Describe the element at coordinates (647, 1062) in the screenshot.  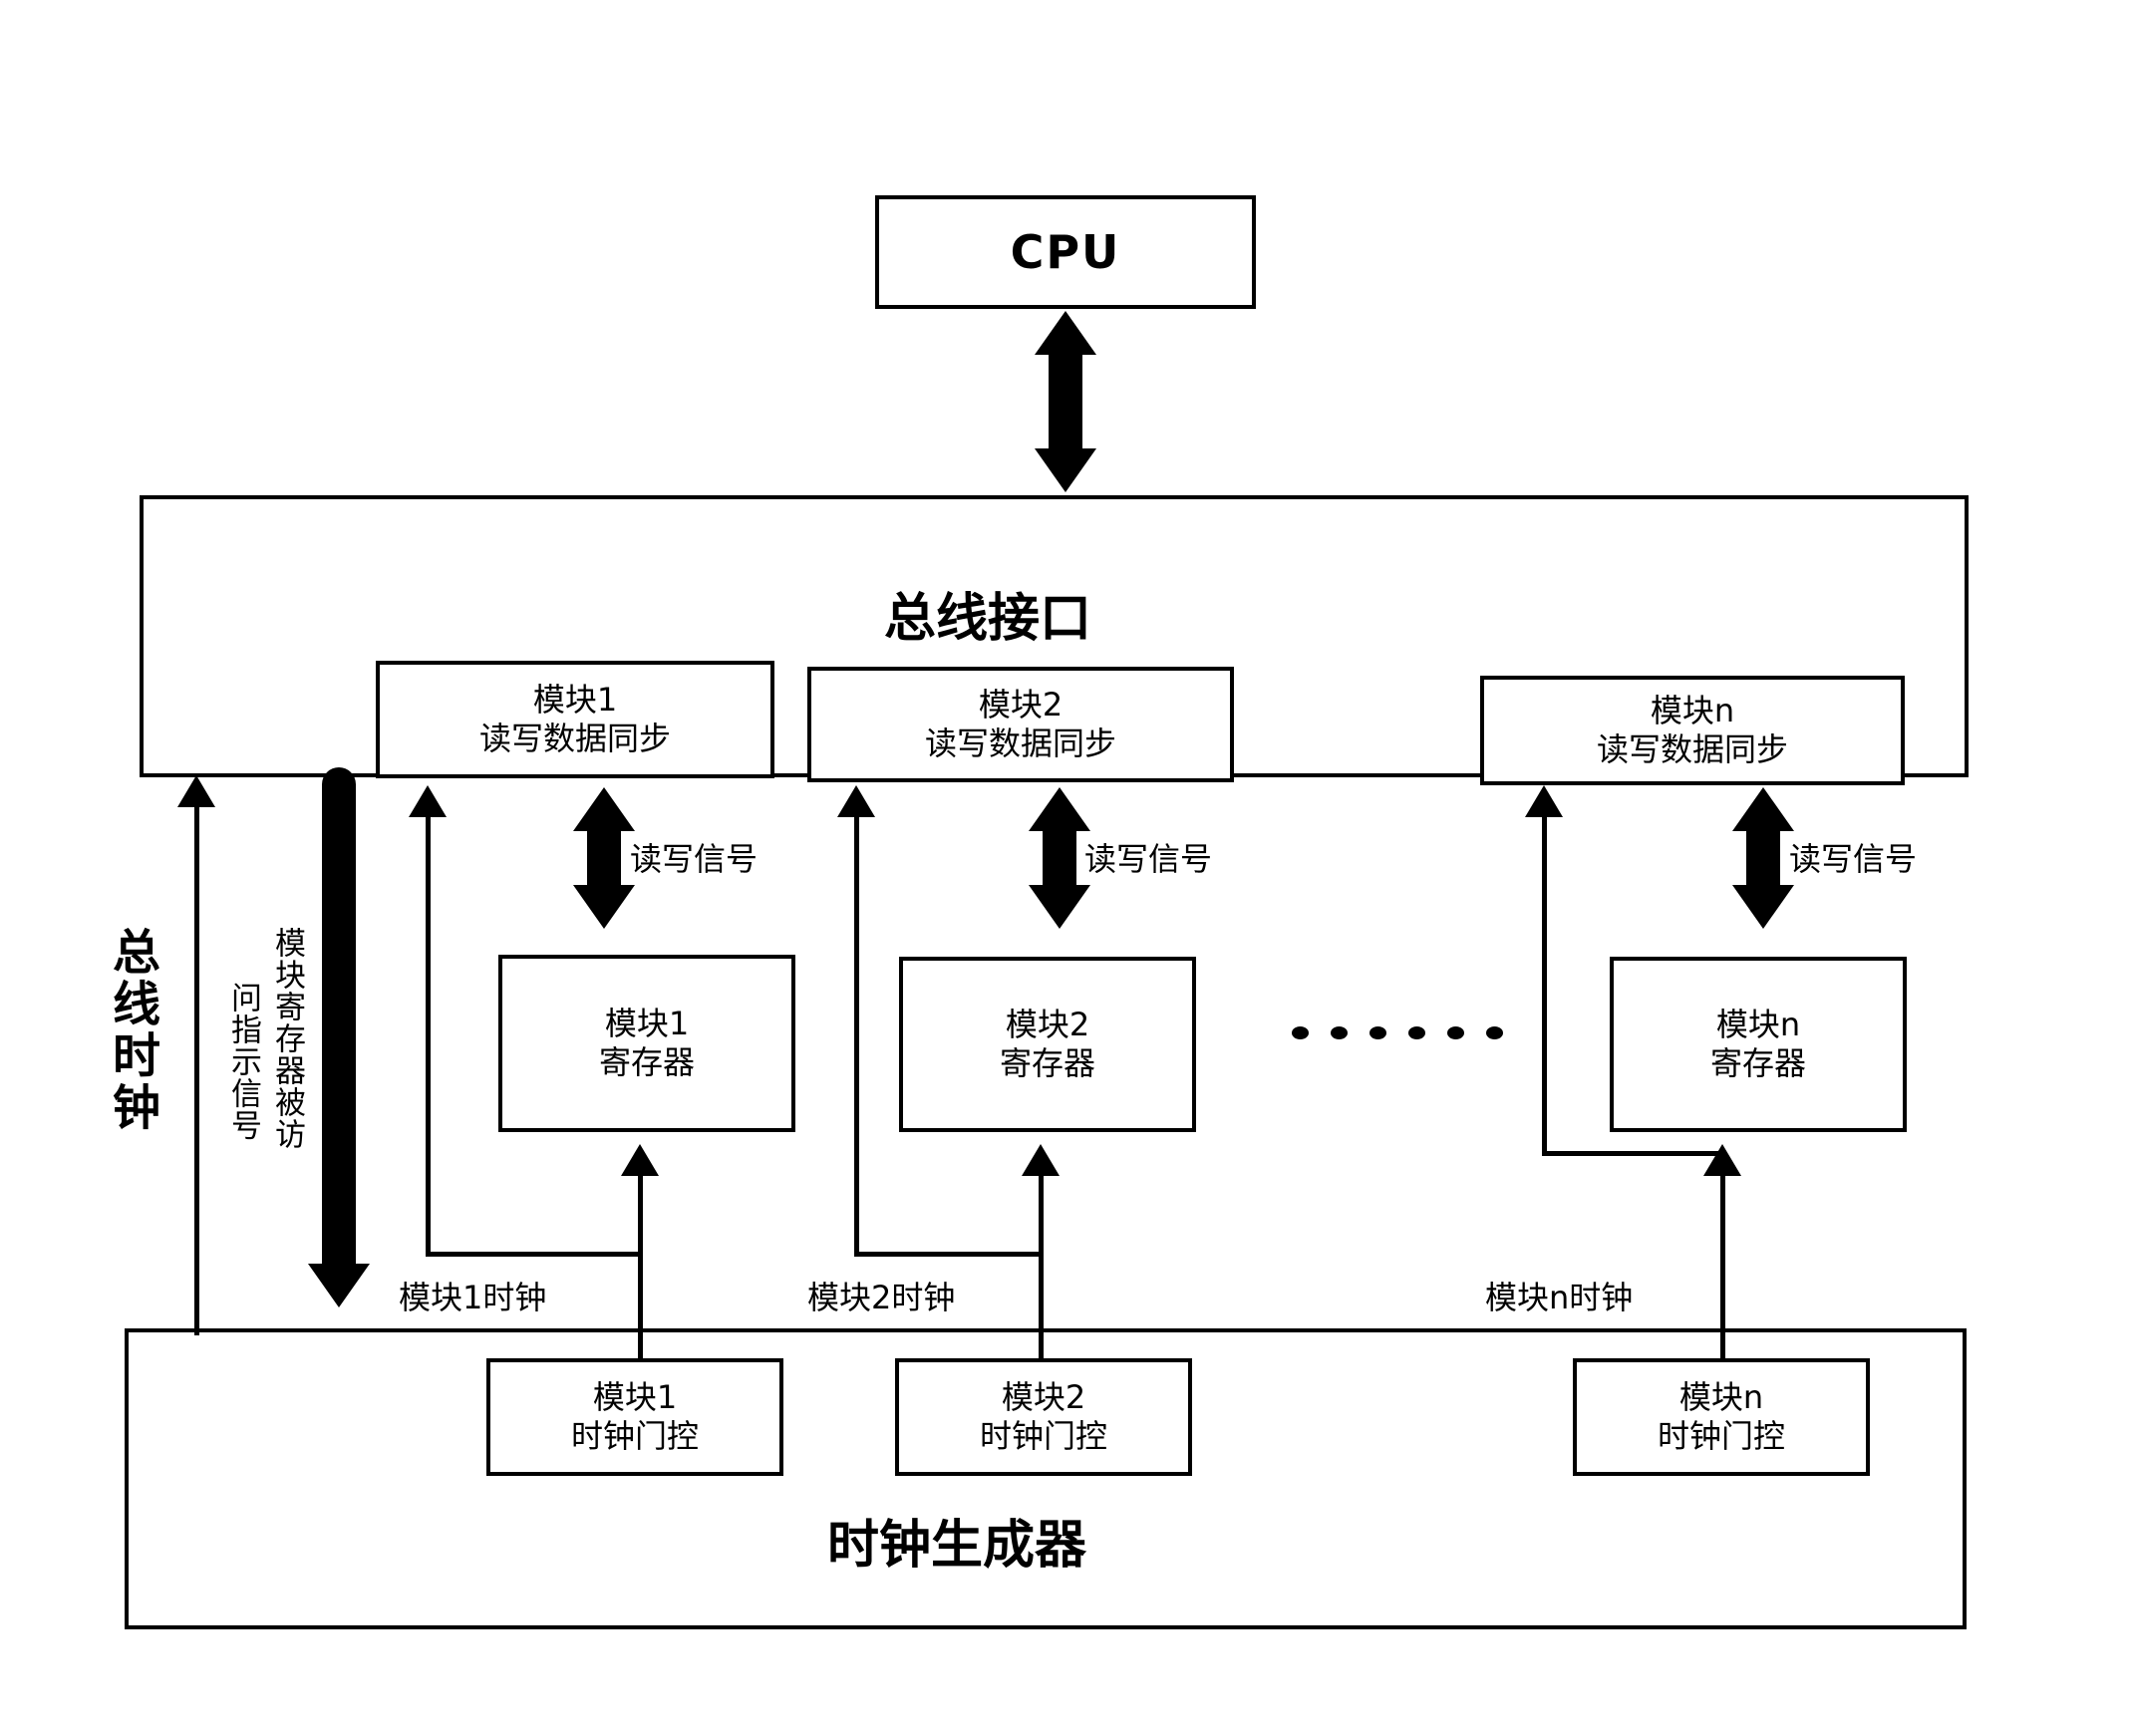
I see `module-register-line2-1: 寄存器` at that location.